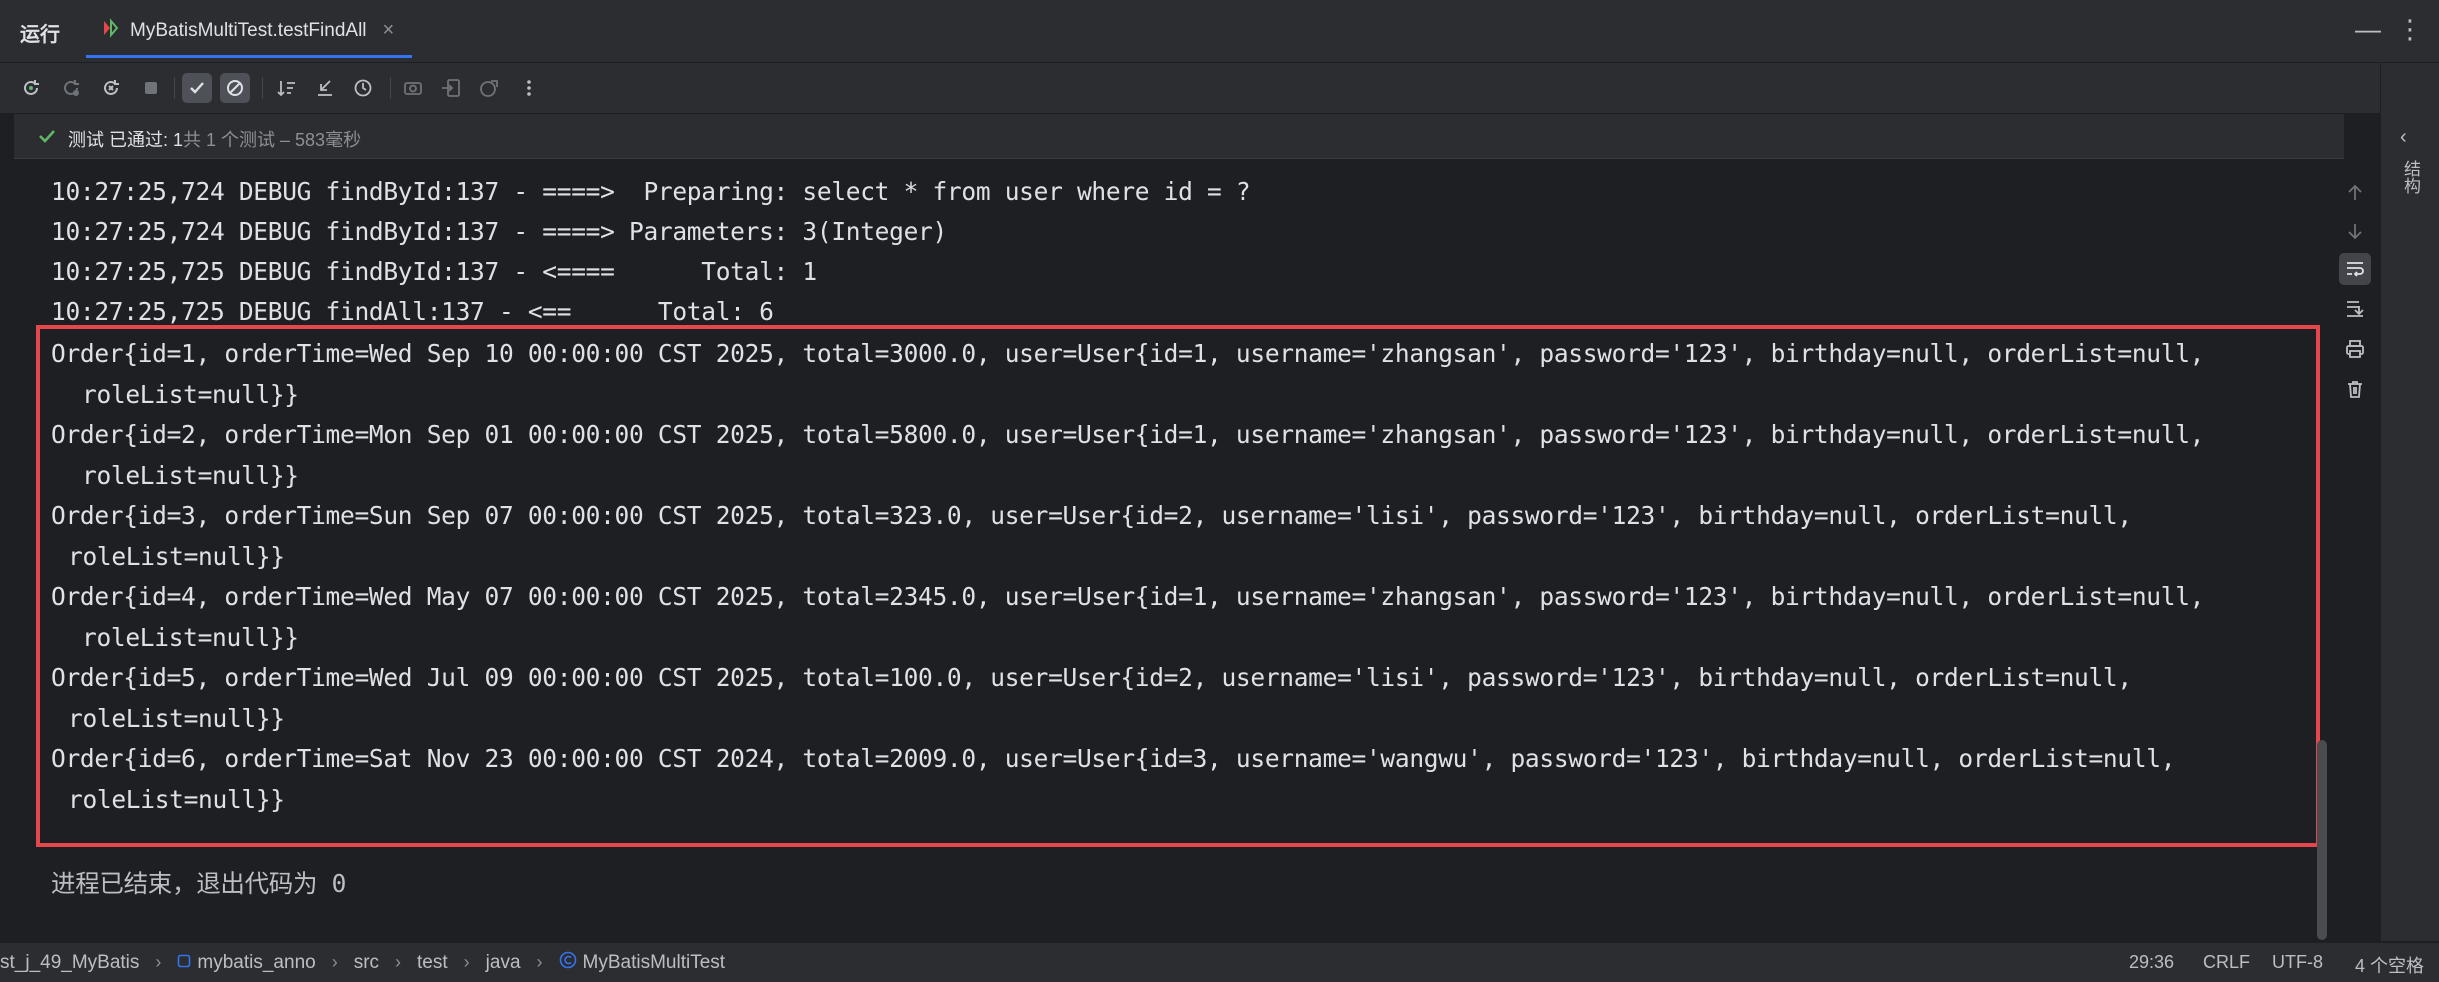 The image size is (2439, 982). I want to click on console-scrollbar, so click(2322, 840).